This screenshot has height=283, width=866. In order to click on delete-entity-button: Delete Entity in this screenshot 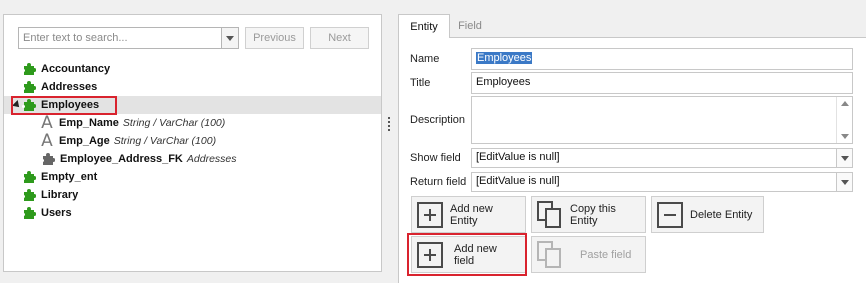, I will do `click(707, 214)`.